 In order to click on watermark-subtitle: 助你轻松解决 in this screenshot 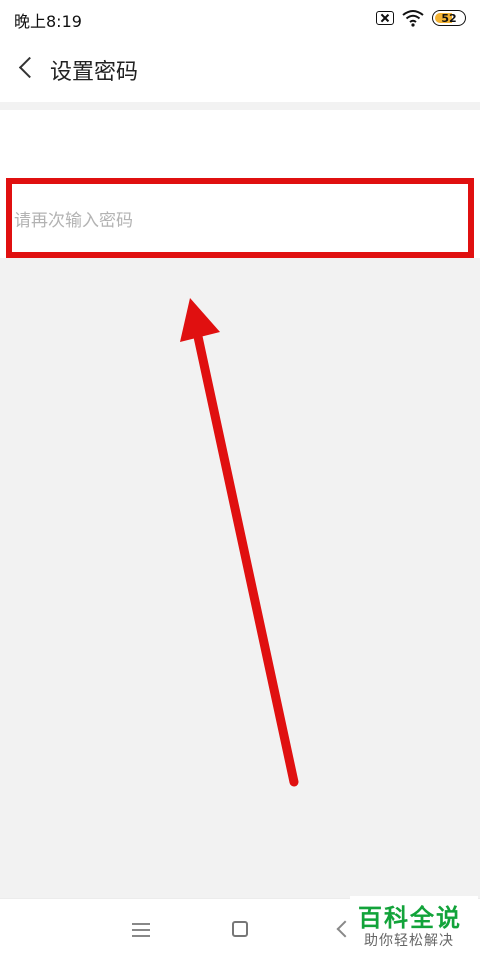, I will do `click(409, 941)`.